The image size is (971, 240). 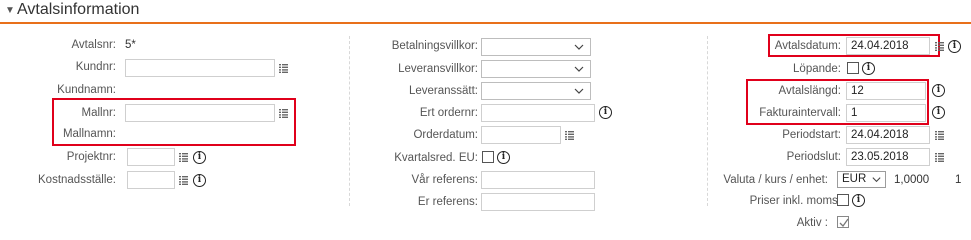 I want to click on section-title: Avtalsinformation, so click(x=78, y=9).